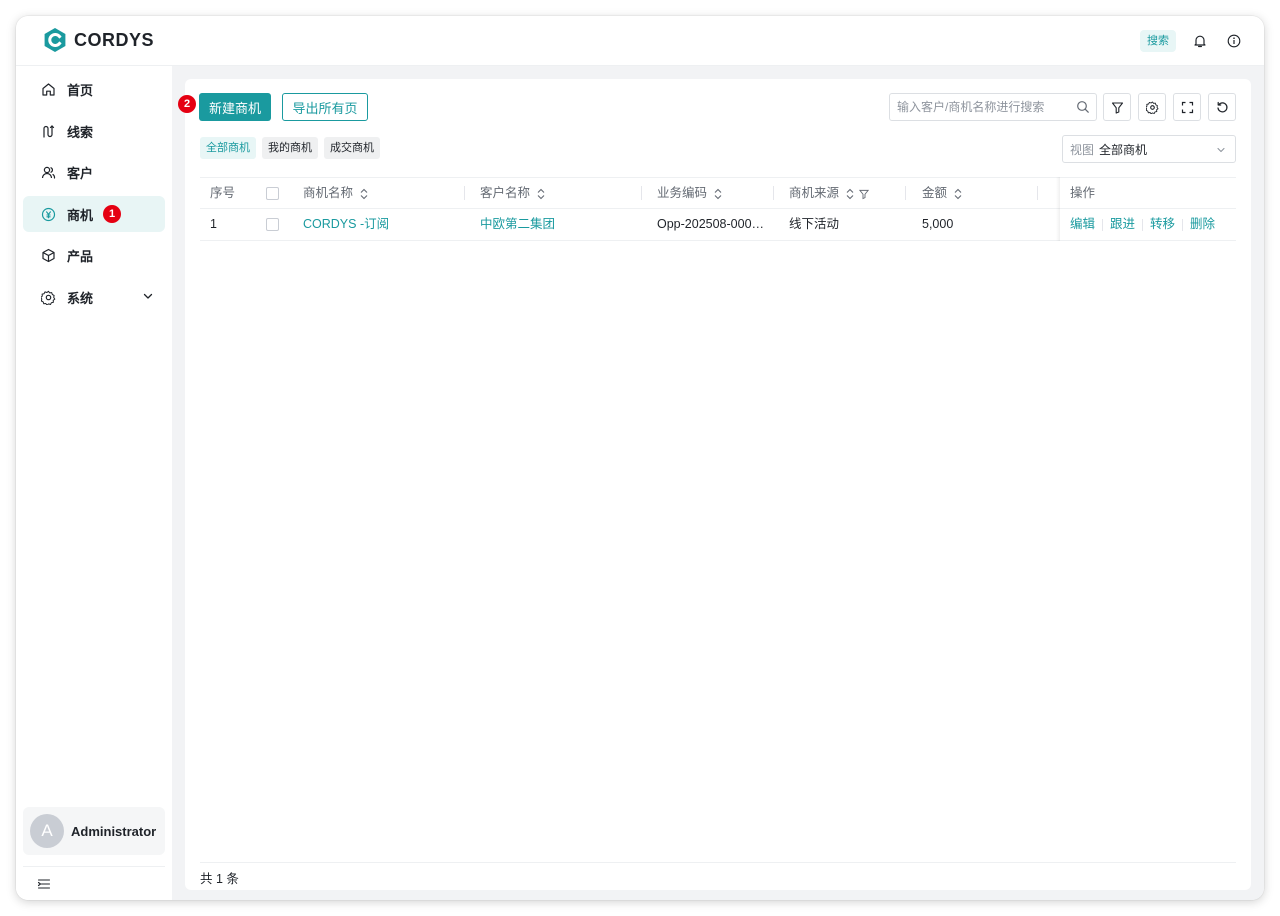 The height and width of the screenshot is (916, 1280). I want to click on refresh-button, so click(1222, 107).